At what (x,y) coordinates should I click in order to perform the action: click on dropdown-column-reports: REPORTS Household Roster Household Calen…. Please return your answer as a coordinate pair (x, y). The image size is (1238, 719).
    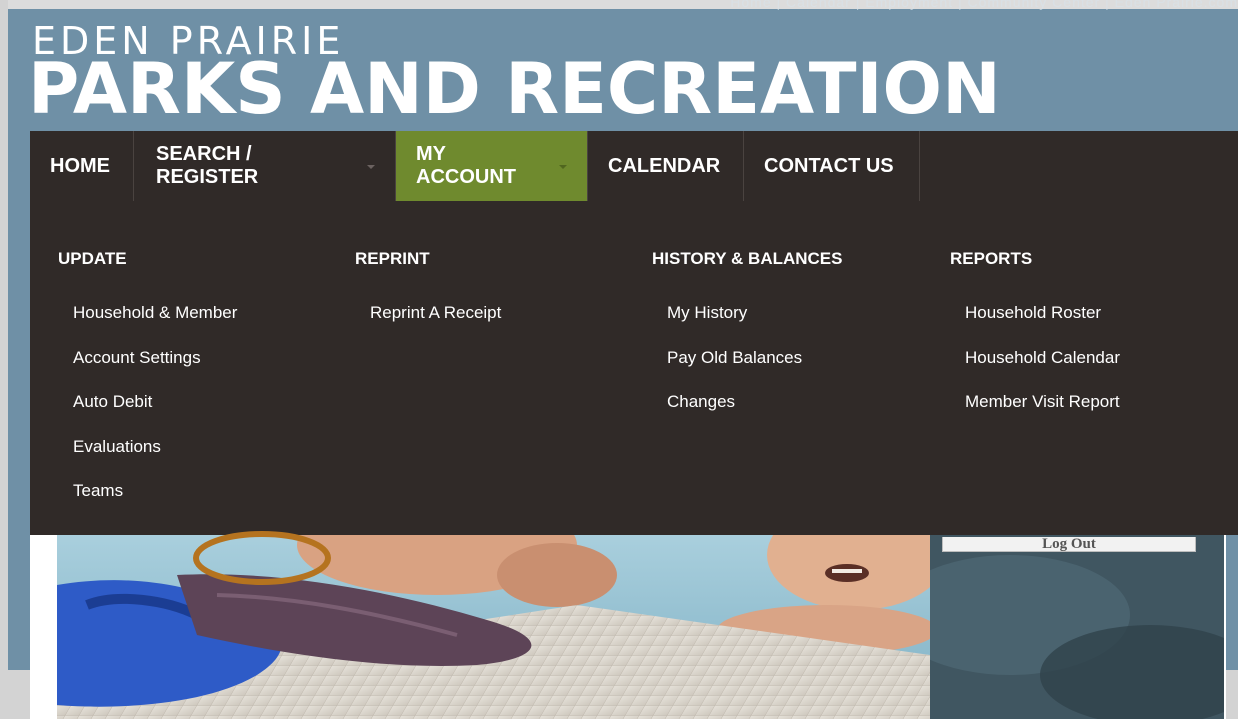
    Looking at the image, I should click on (1035, 342).